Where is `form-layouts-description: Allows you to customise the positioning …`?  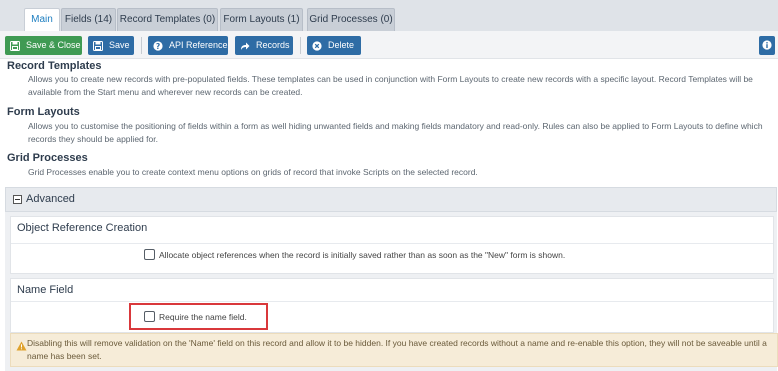 form-layouts-description: Allows you to customise the positioning … is located at coordinates (395, 132).